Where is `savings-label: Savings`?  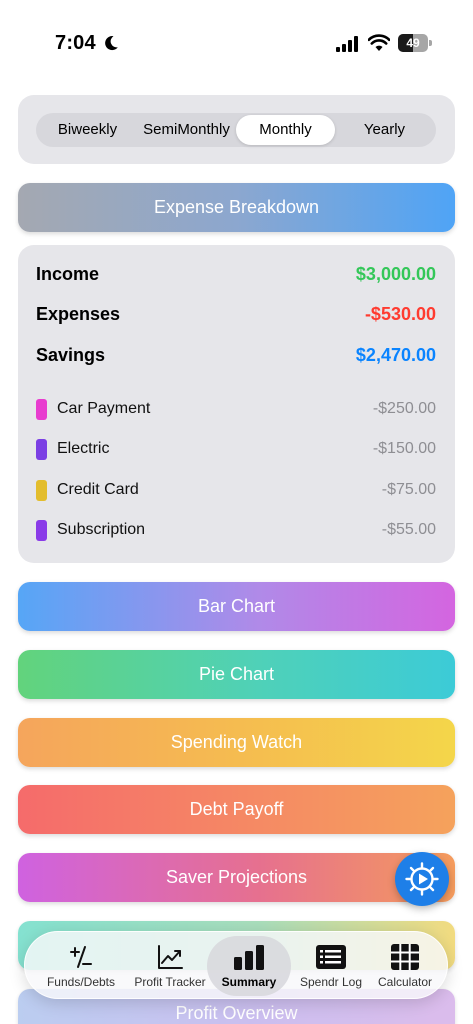 savings-label: Savings is located at coordinates (71, 355).